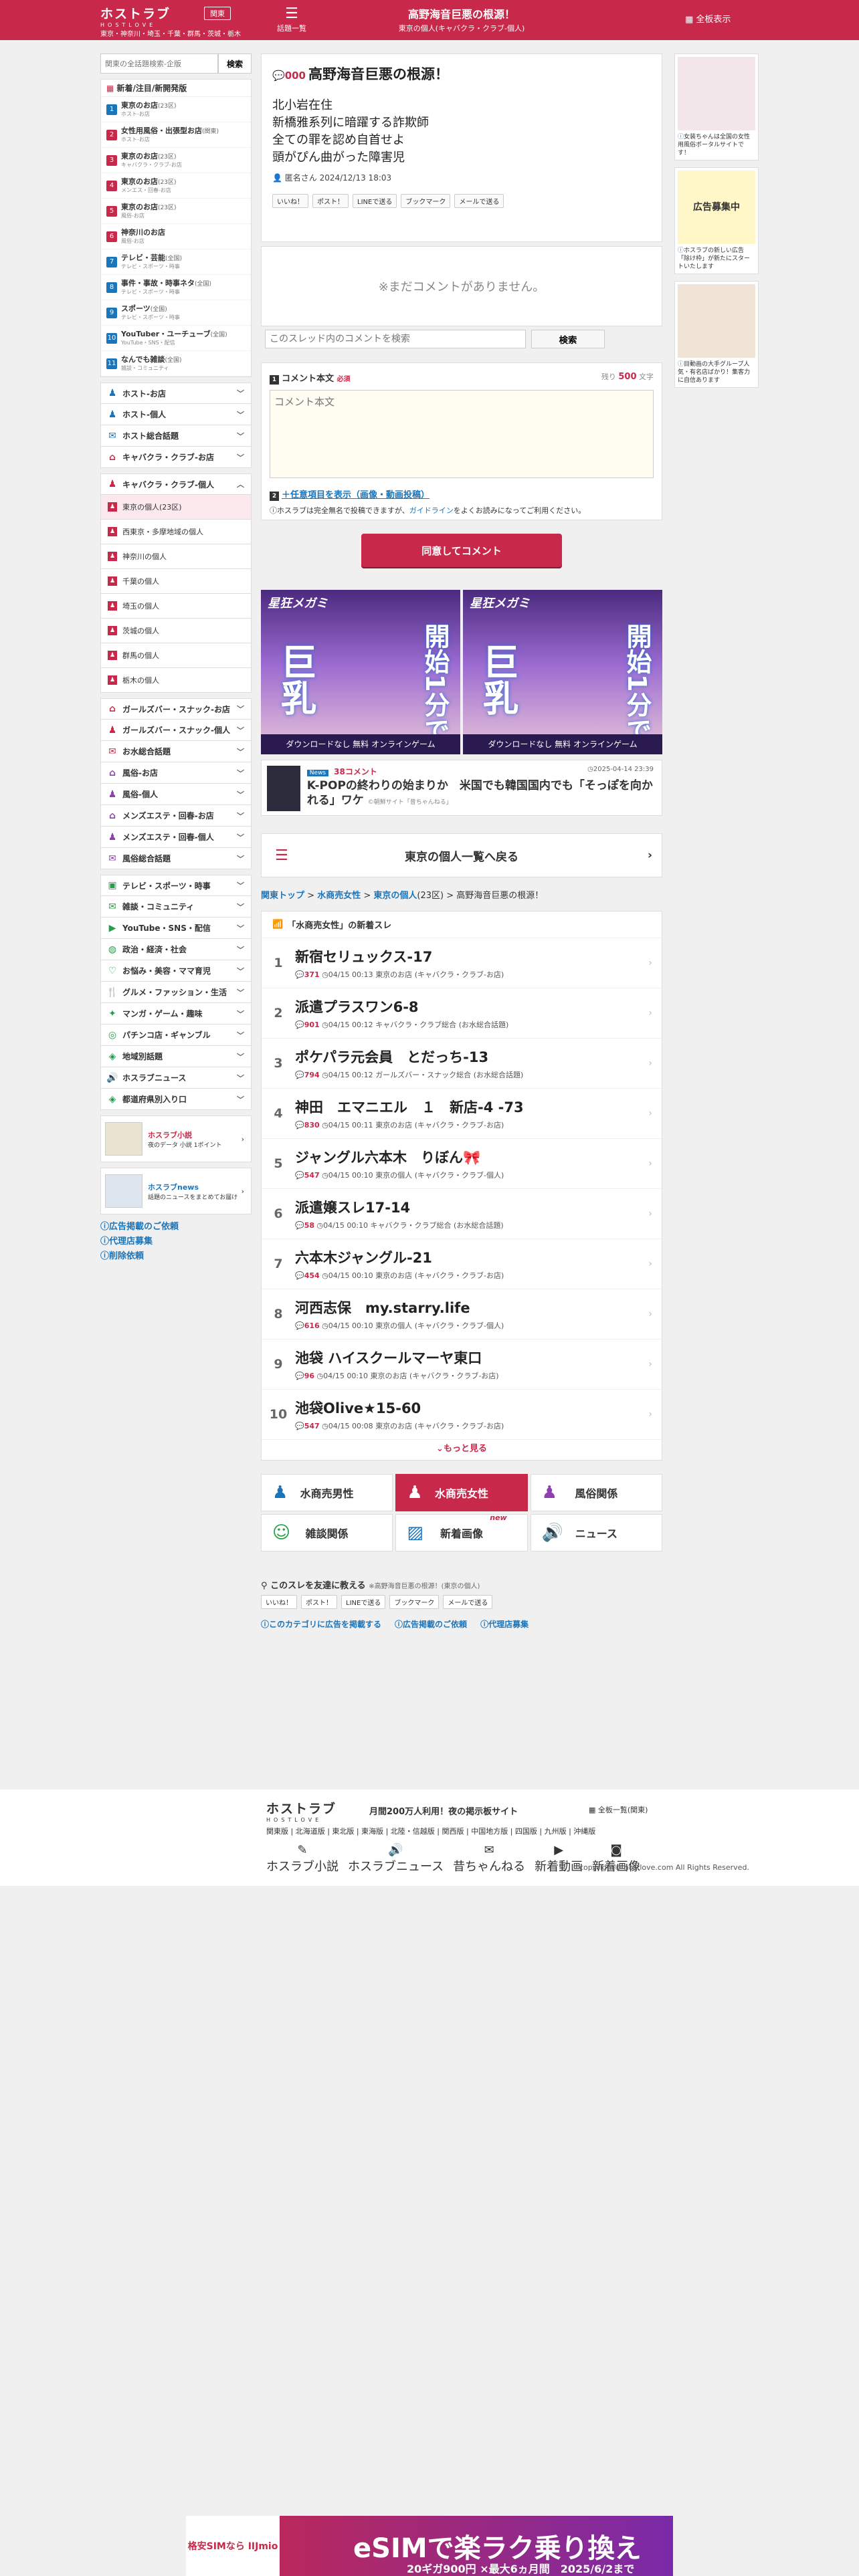 This screenshot has width=859, height=2576. I want to click on board-item: 9 スポーツ(全国) テレビ・スポーツ・時事, so click(176, 313).